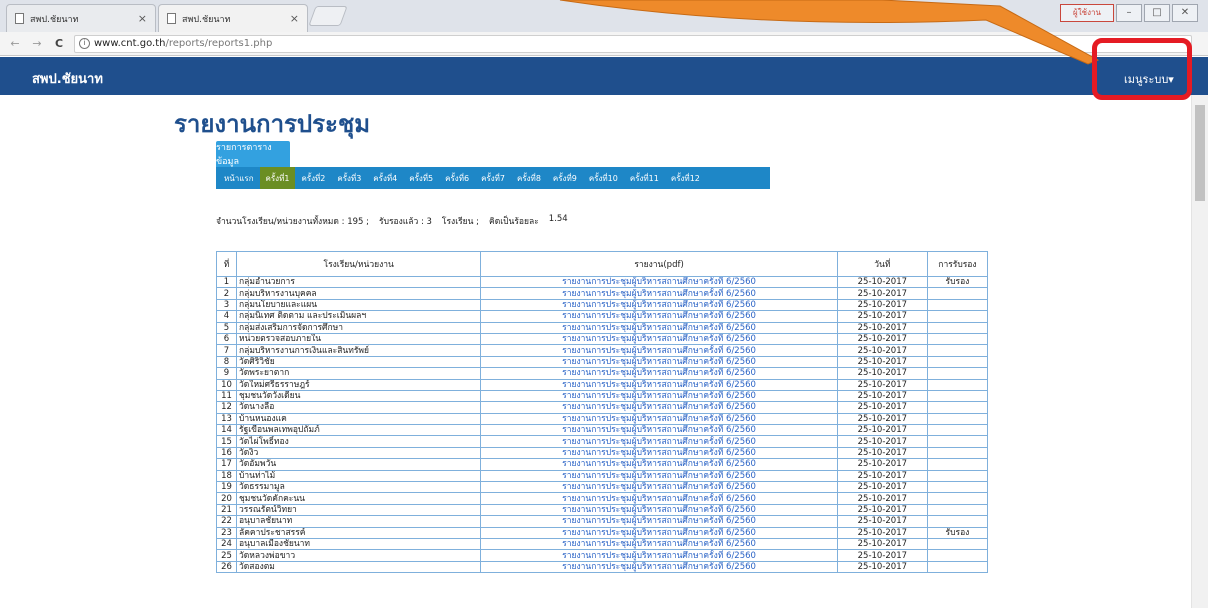  What do you see at coordinates (1199, 351) in the screenshot?
I see `page-scrollbar` at bounding box center [1199, 351].